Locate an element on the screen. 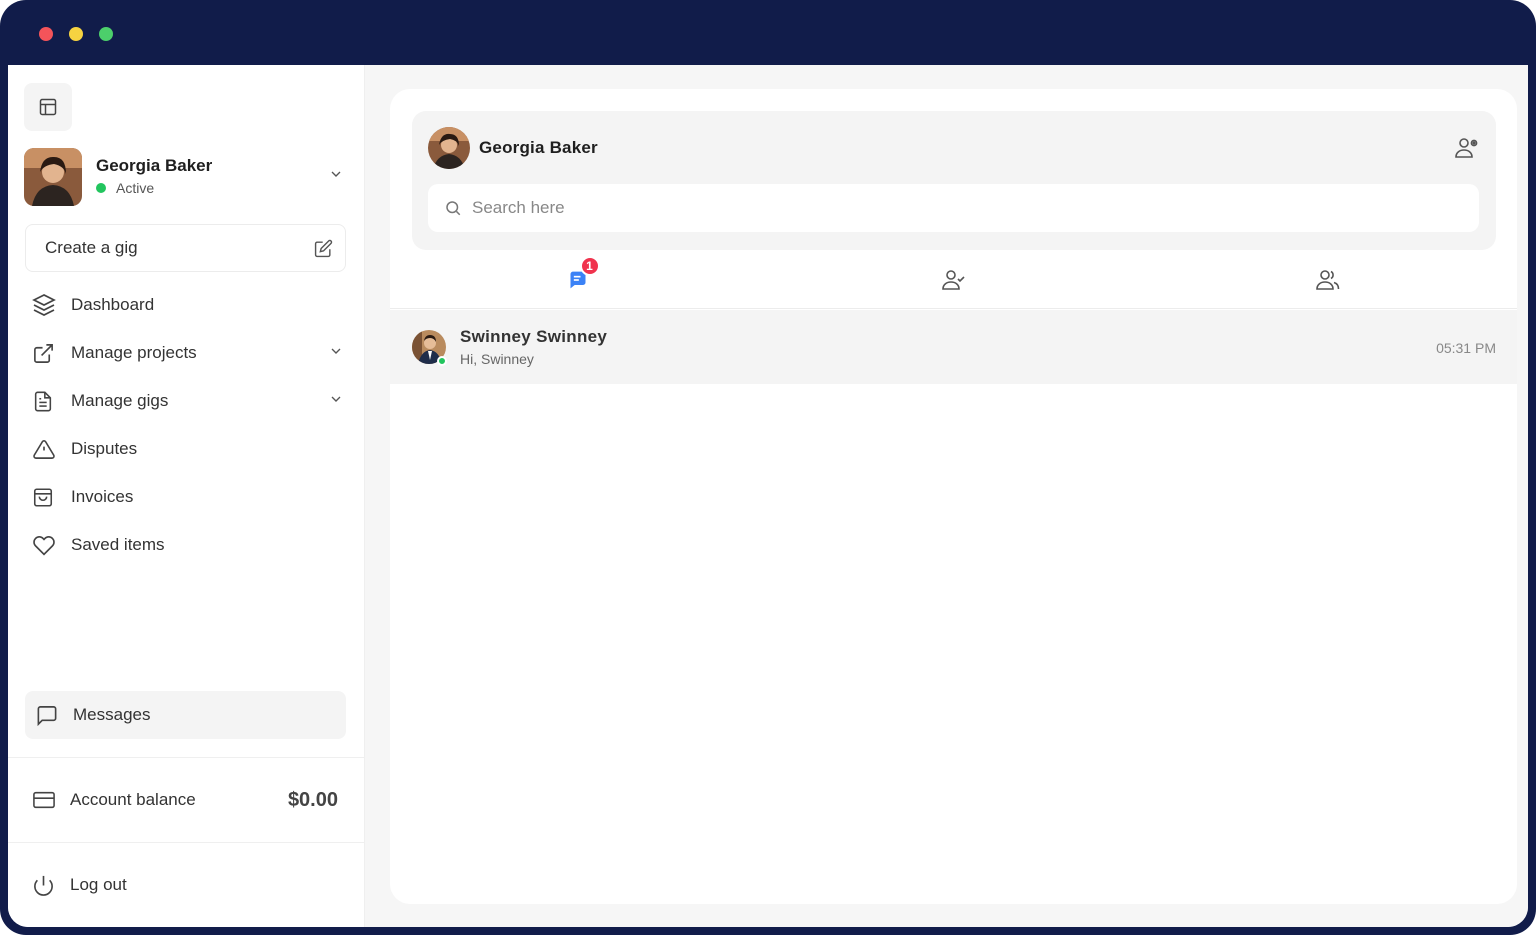 Image resolution: width=1536 pixels, height=935 pixels. online-indicator is located at coordinates (442, 361).